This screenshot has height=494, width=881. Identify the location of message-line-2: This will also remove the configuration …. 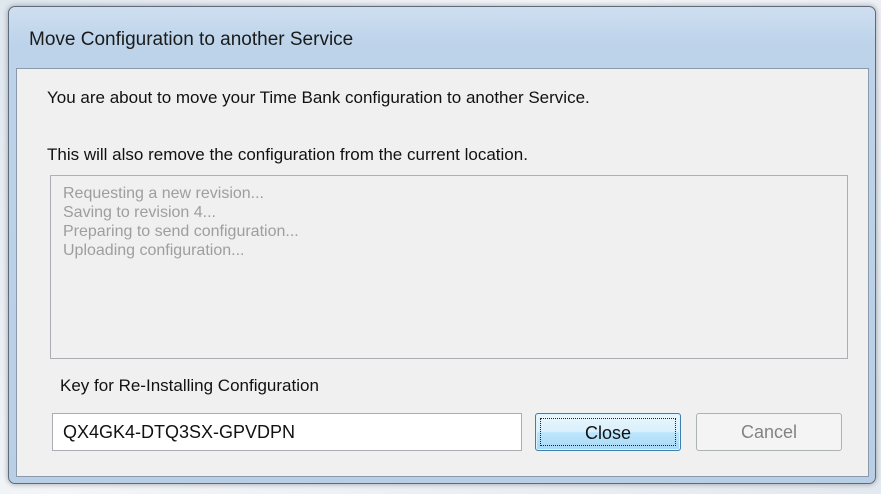
(287, 154).